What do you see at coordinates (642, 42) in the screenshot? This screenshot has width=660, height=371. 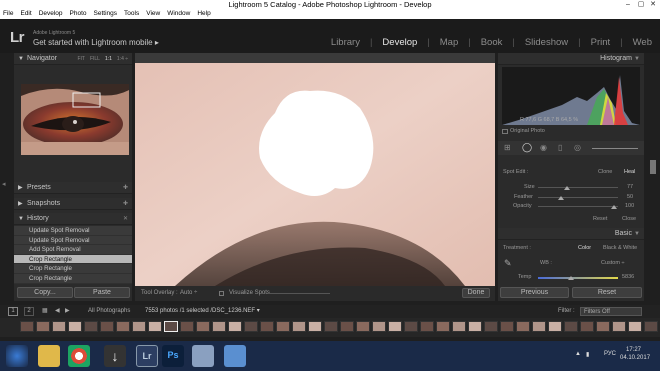 I see `module-web: Web` at bounding box center [642, 42].